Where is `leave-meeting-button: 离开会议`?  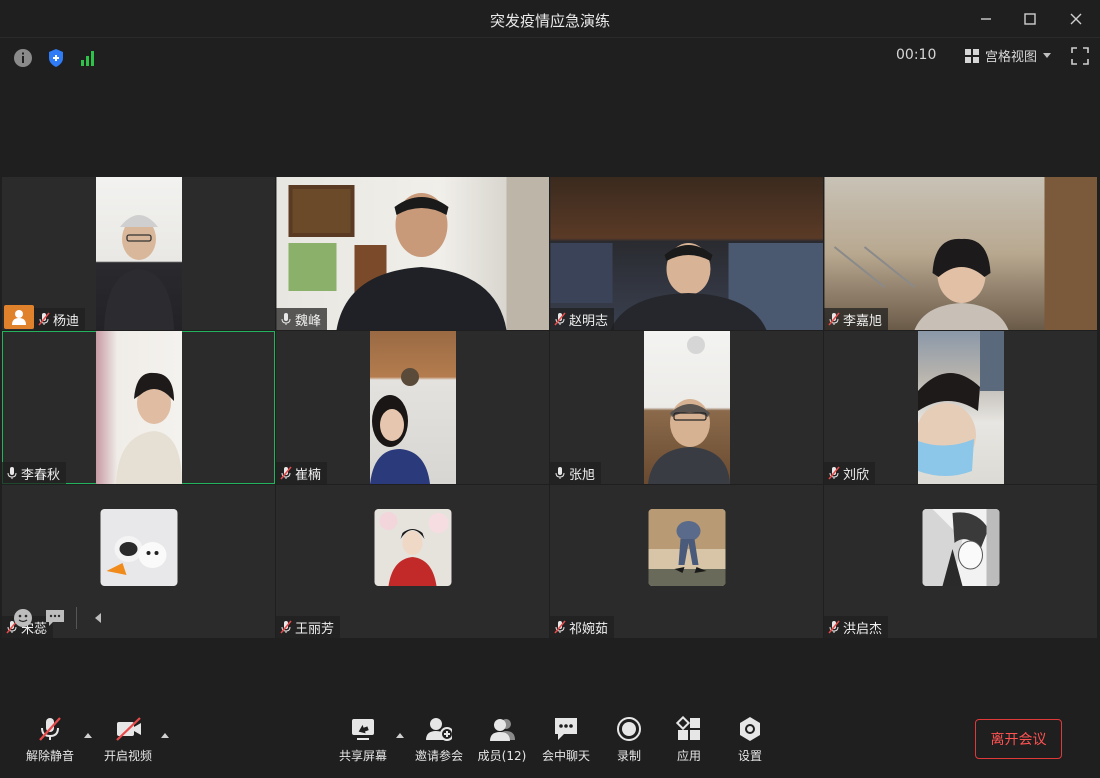 leave-meeting-button: 离开会议 is located at coordinates (1018, 739).